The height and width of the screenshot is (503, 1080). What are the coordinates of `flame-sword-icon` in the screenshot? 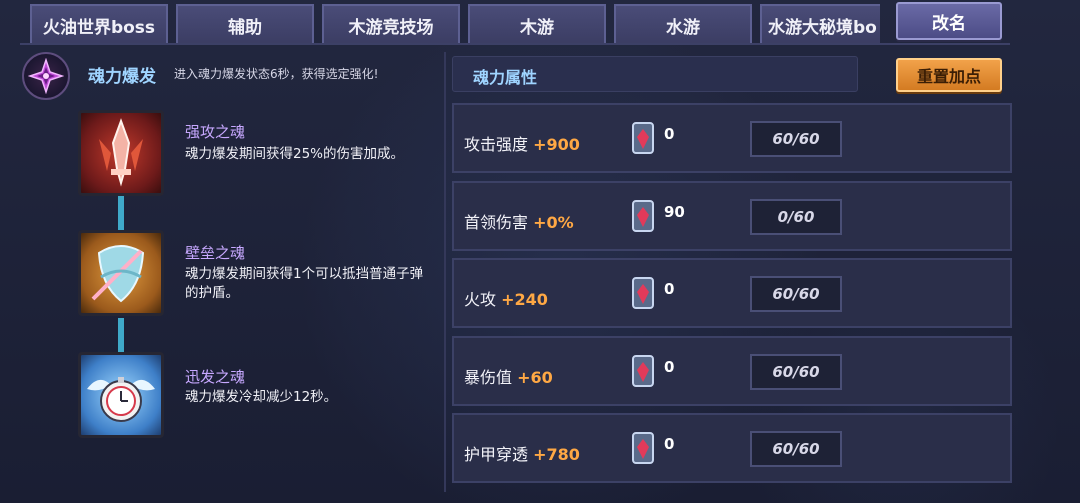 It's located at (121, 153).